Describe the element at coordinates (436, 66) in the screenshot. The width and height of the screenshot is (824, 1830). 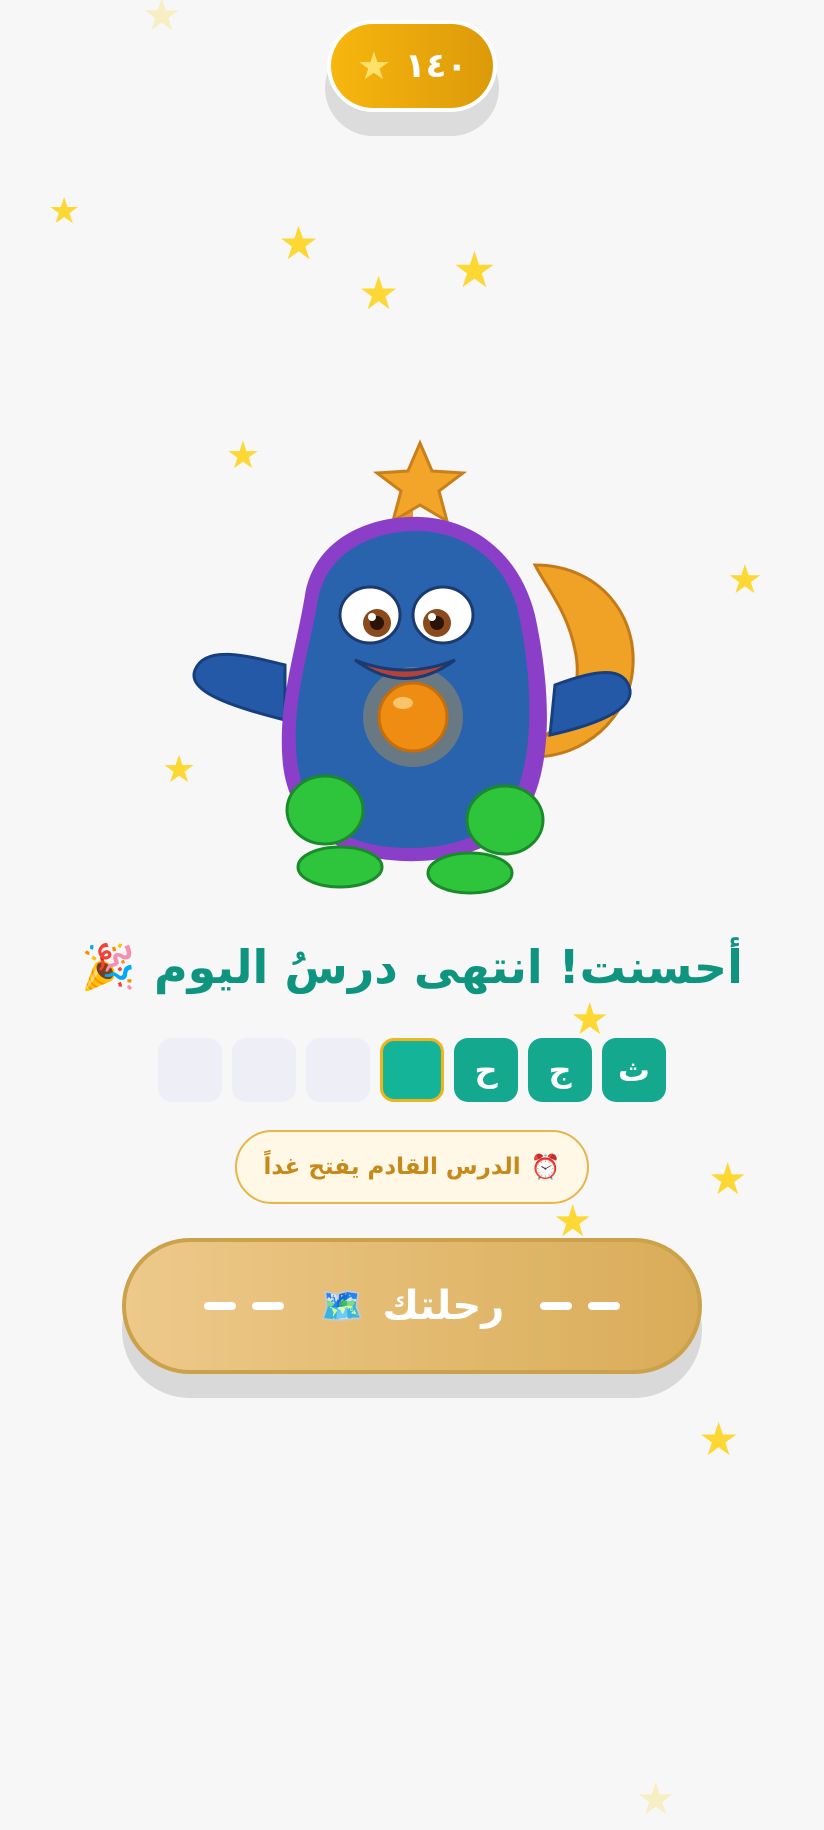
I see `score-value: ١٤٠` at that location.